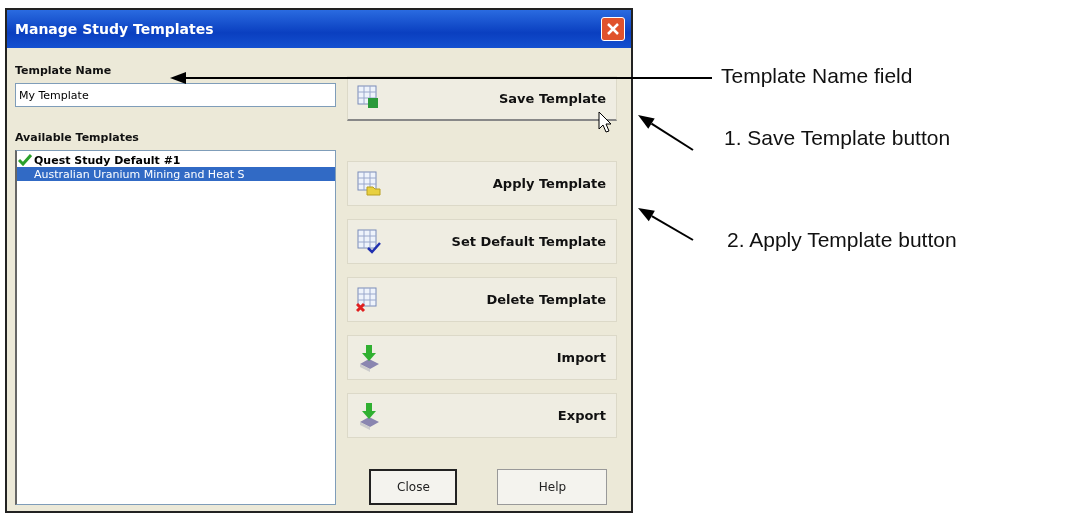  I want to click on dialog-button: Help, so click(552, 487).